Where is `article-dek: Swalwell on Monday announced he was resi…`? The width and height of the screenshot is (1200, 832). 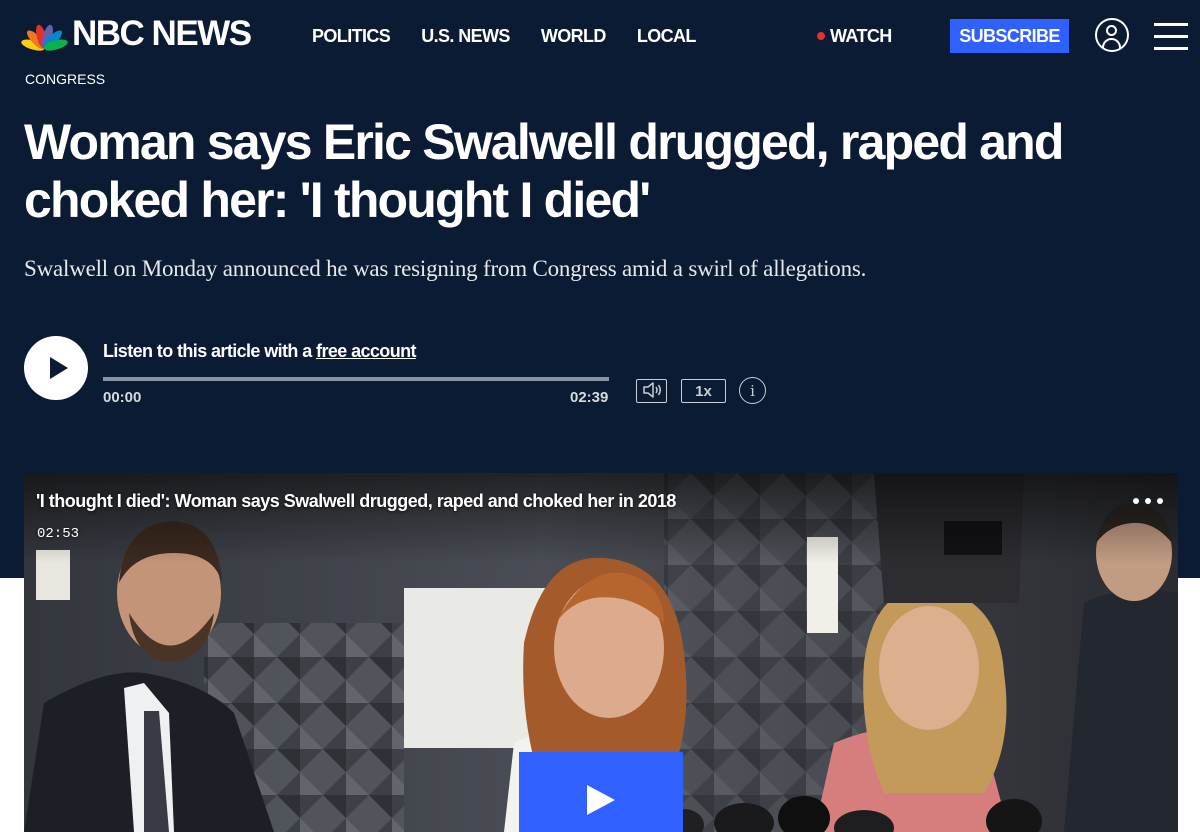 article-dek: Swalwell on Monday announced he was resi… is located at coordinates (445, 268).